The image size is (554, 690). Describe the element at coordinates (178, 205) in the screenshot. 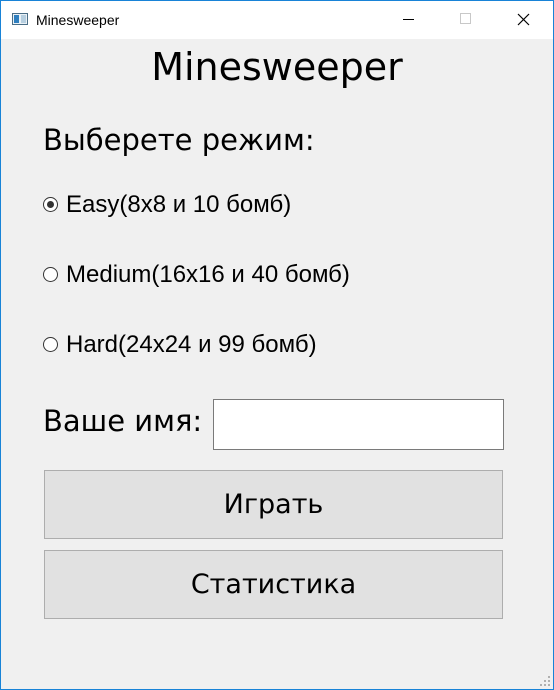

I see `radio-easy-label: Easy(8x8 и 10 бомб)` at that location.